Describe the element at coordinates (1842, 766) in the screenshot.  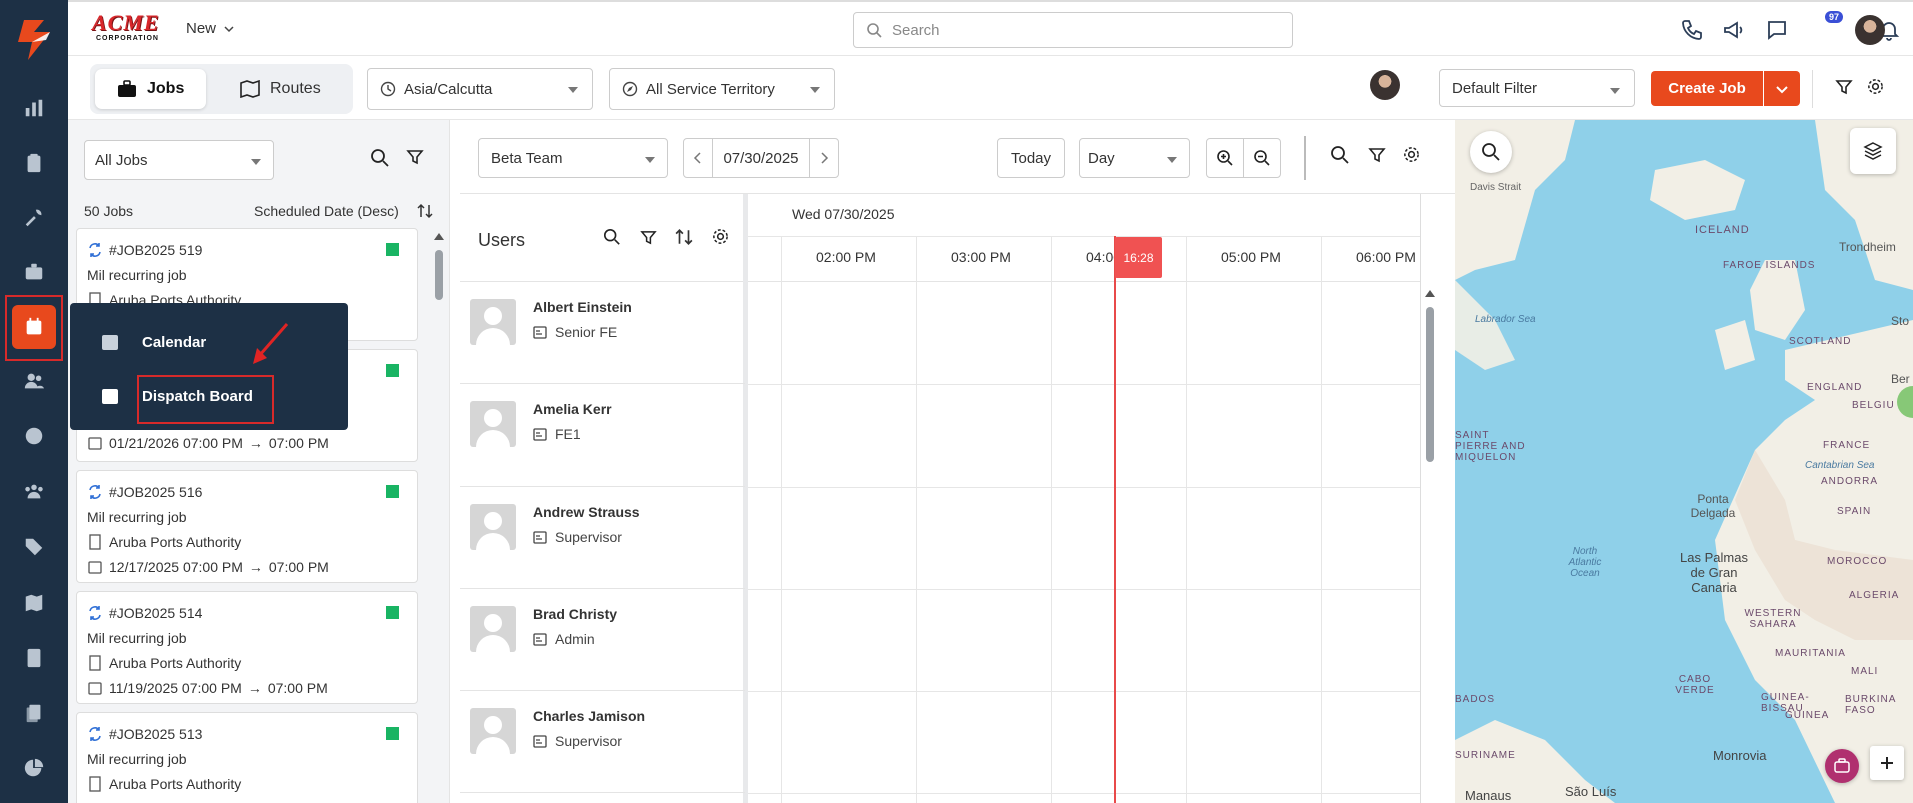
I see `map-jobs-button` at that location.